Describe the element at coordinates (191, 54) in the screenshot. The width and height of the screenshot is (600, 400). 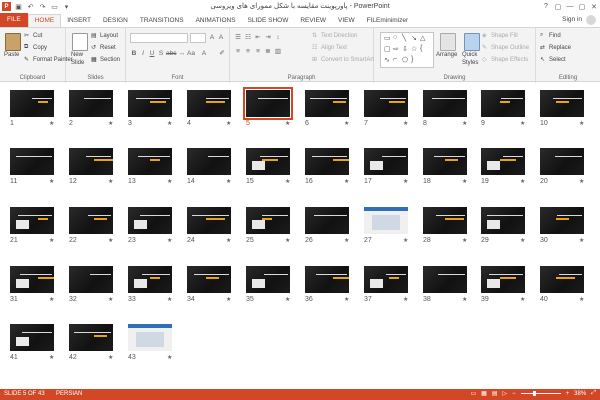
I see `change-case-icon: Aa` at that location.